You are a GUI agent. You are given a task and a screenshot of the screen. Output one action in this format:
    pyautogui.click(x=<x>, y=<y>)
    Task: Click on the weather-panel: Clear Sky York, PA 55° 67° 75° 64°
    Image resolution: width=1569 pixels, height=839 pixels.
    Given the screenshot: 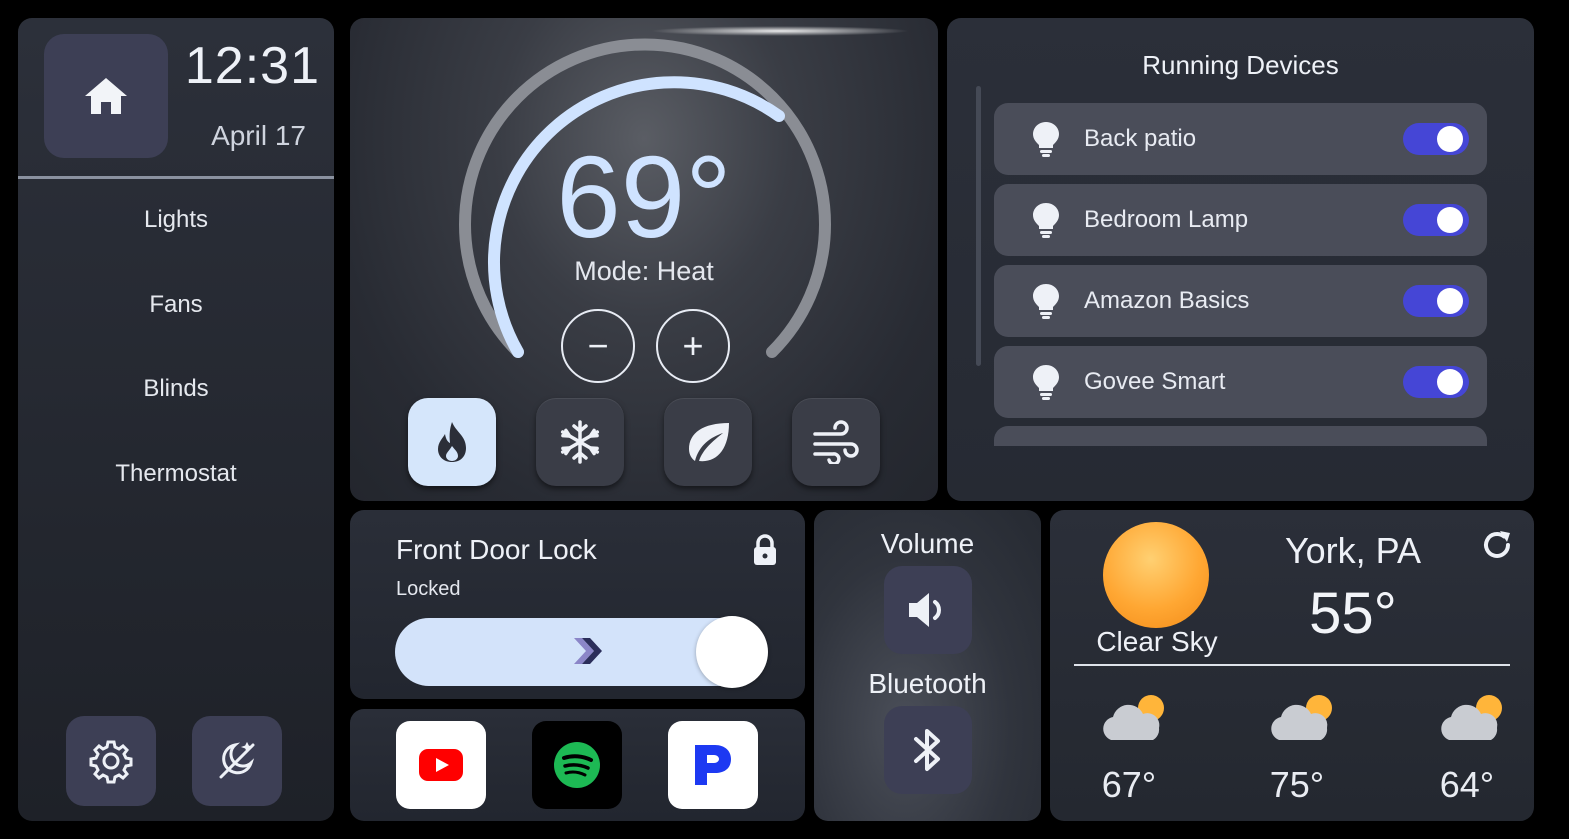 What is the action you would take?
    pyautogui.click(x=1292, y=665)
    